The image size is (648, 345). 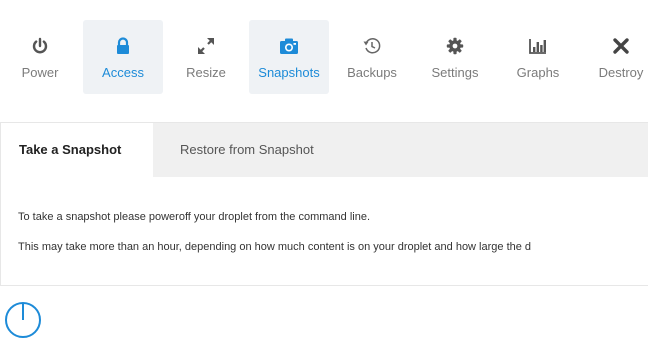 I want to click on toolbar-item-destroy: Destroy, so click(x=614, y=57).